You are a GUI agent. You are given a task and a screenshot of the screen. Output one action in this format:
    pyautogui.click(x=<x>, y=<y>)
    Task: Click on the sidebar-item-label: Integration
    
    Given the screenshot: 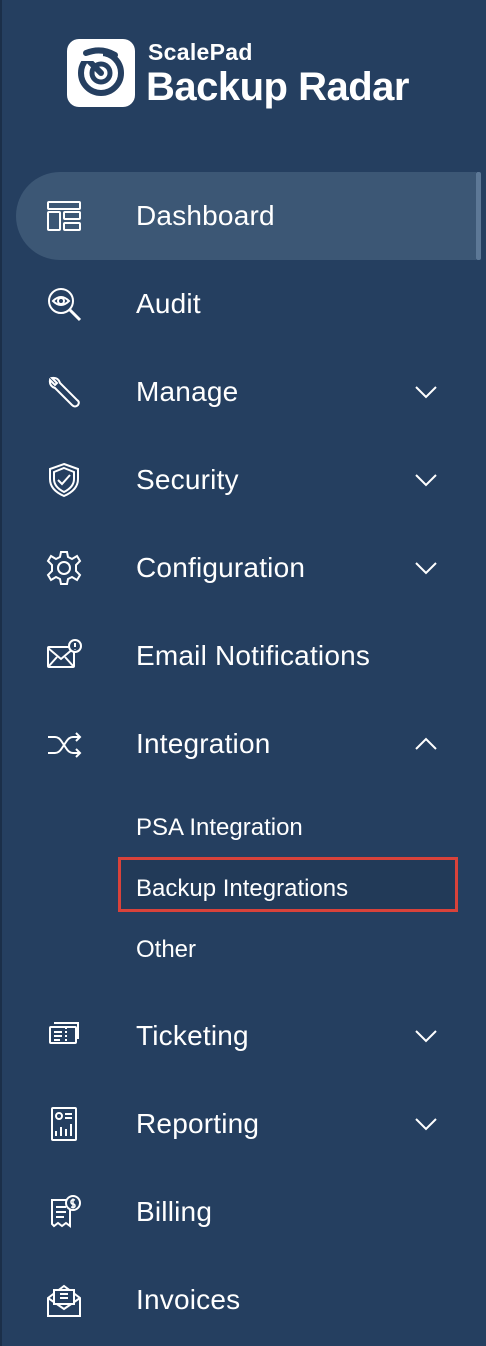 What is the action you would take?
    pyautogui.click(x=203, y=743)
    